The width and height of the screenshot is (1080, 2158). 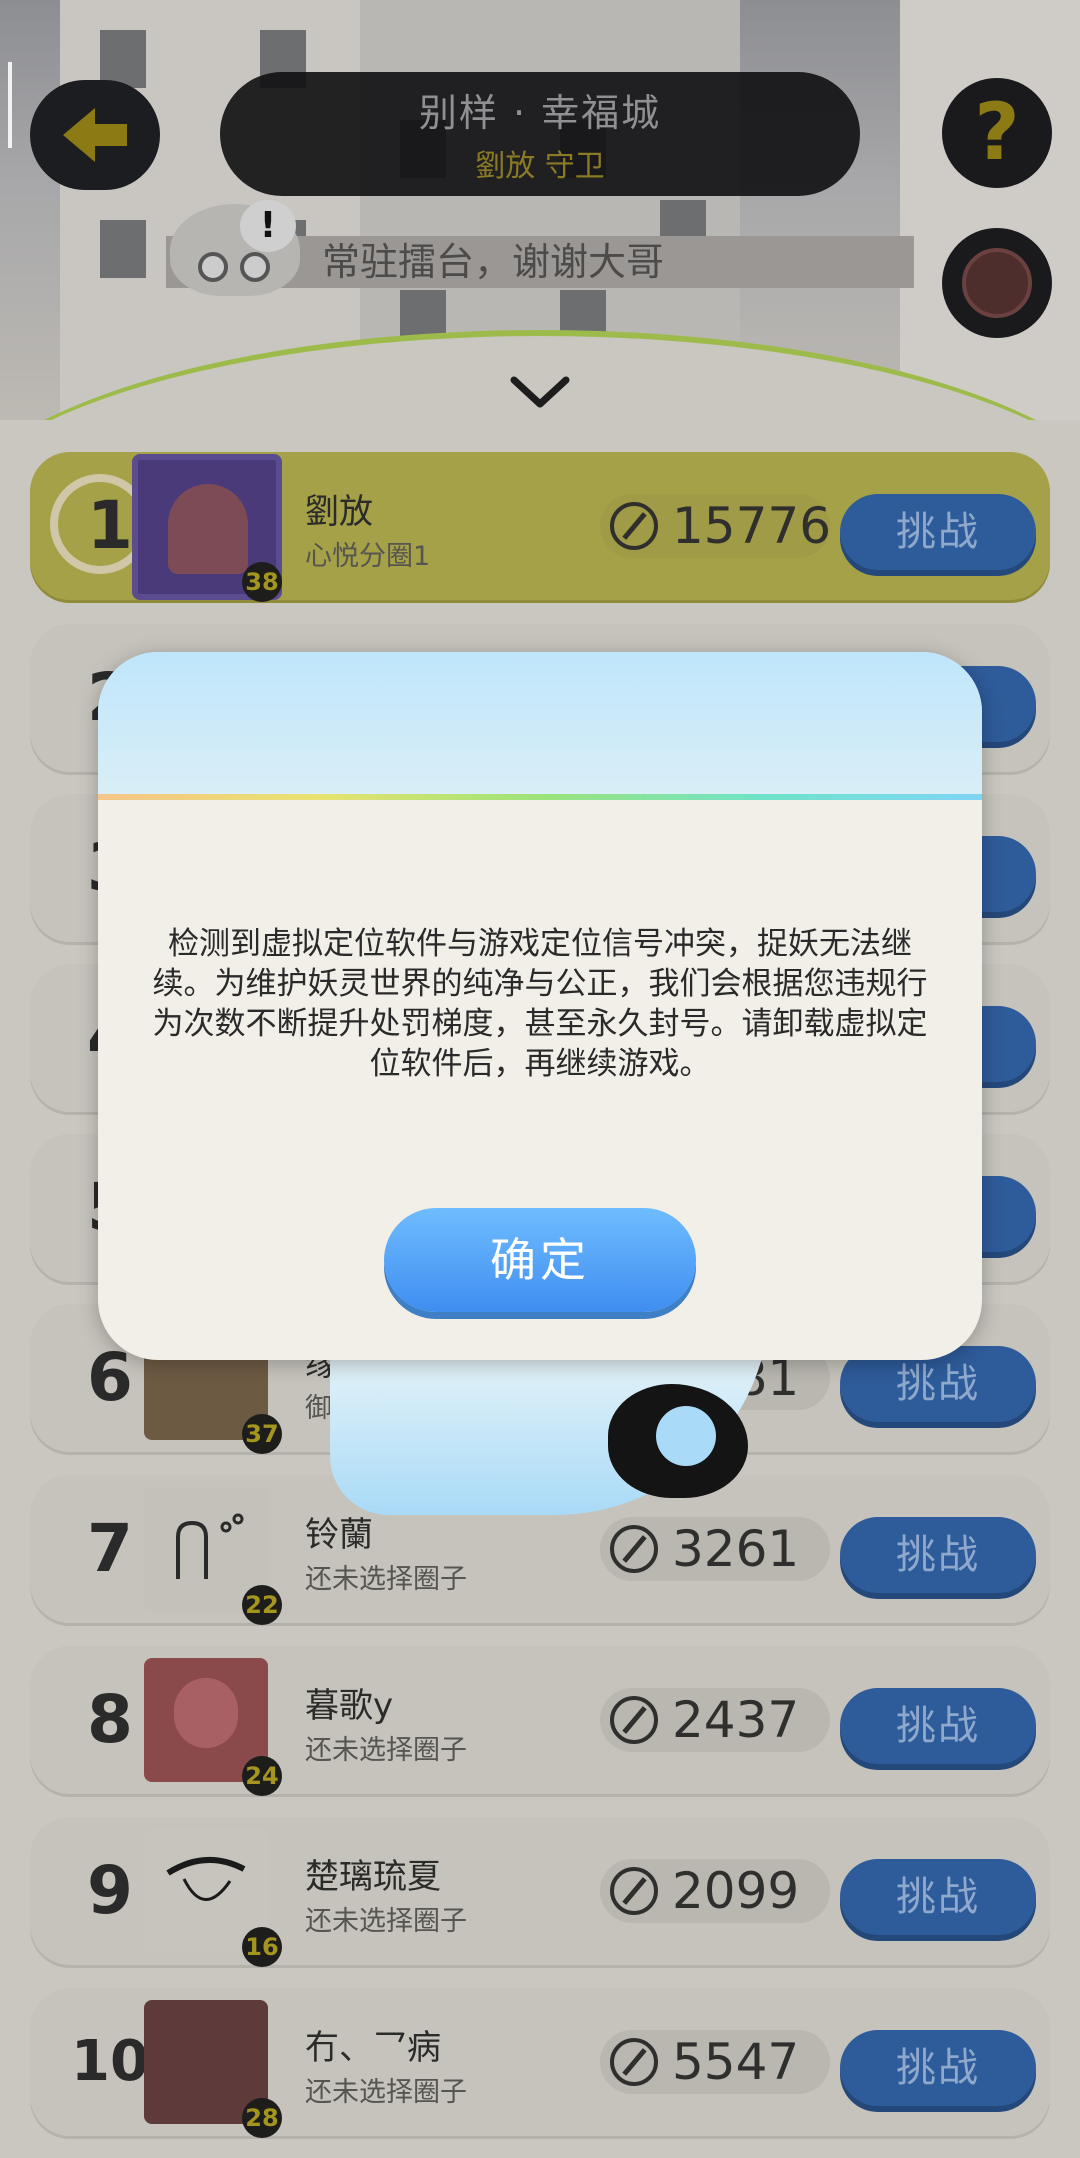 What do you see at coordinates (262, 582) in the screenshot?
I see `level-badge: 38` at bounding box center [262, 582].